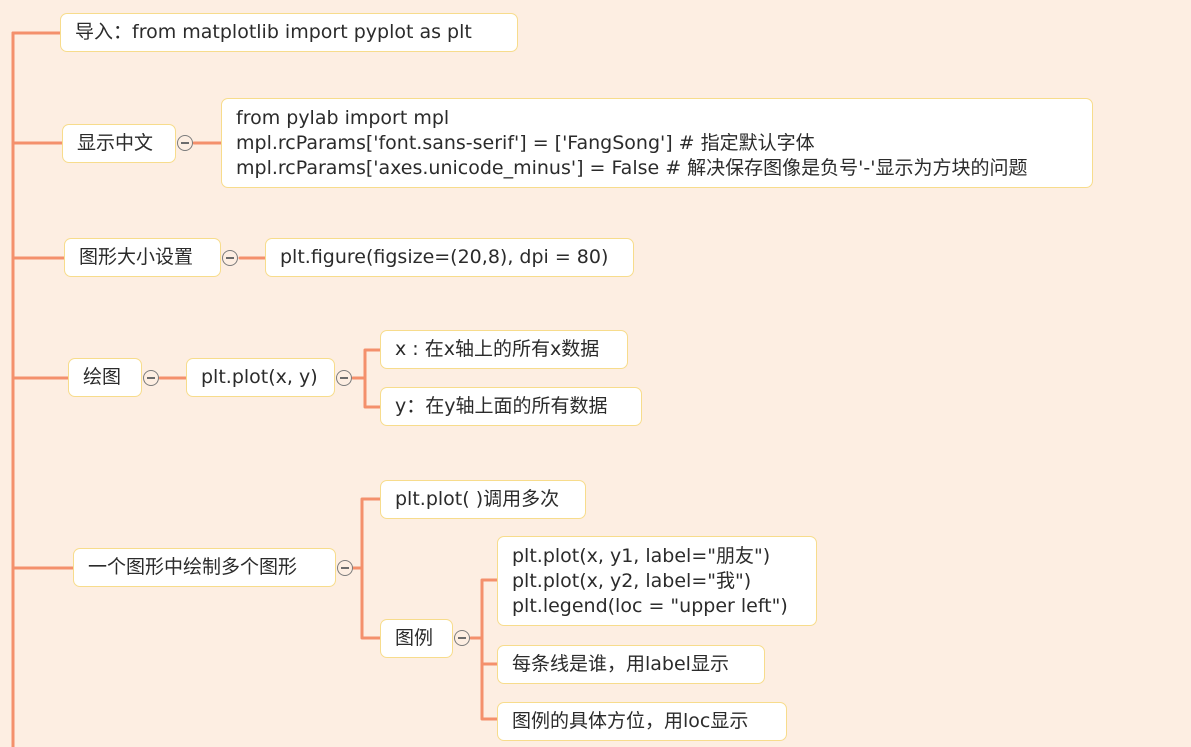 This screenshot has height=747, width=1191. I want to click on legend-label-note-node: 每条线是谁，用label显示, so click(631, 664).